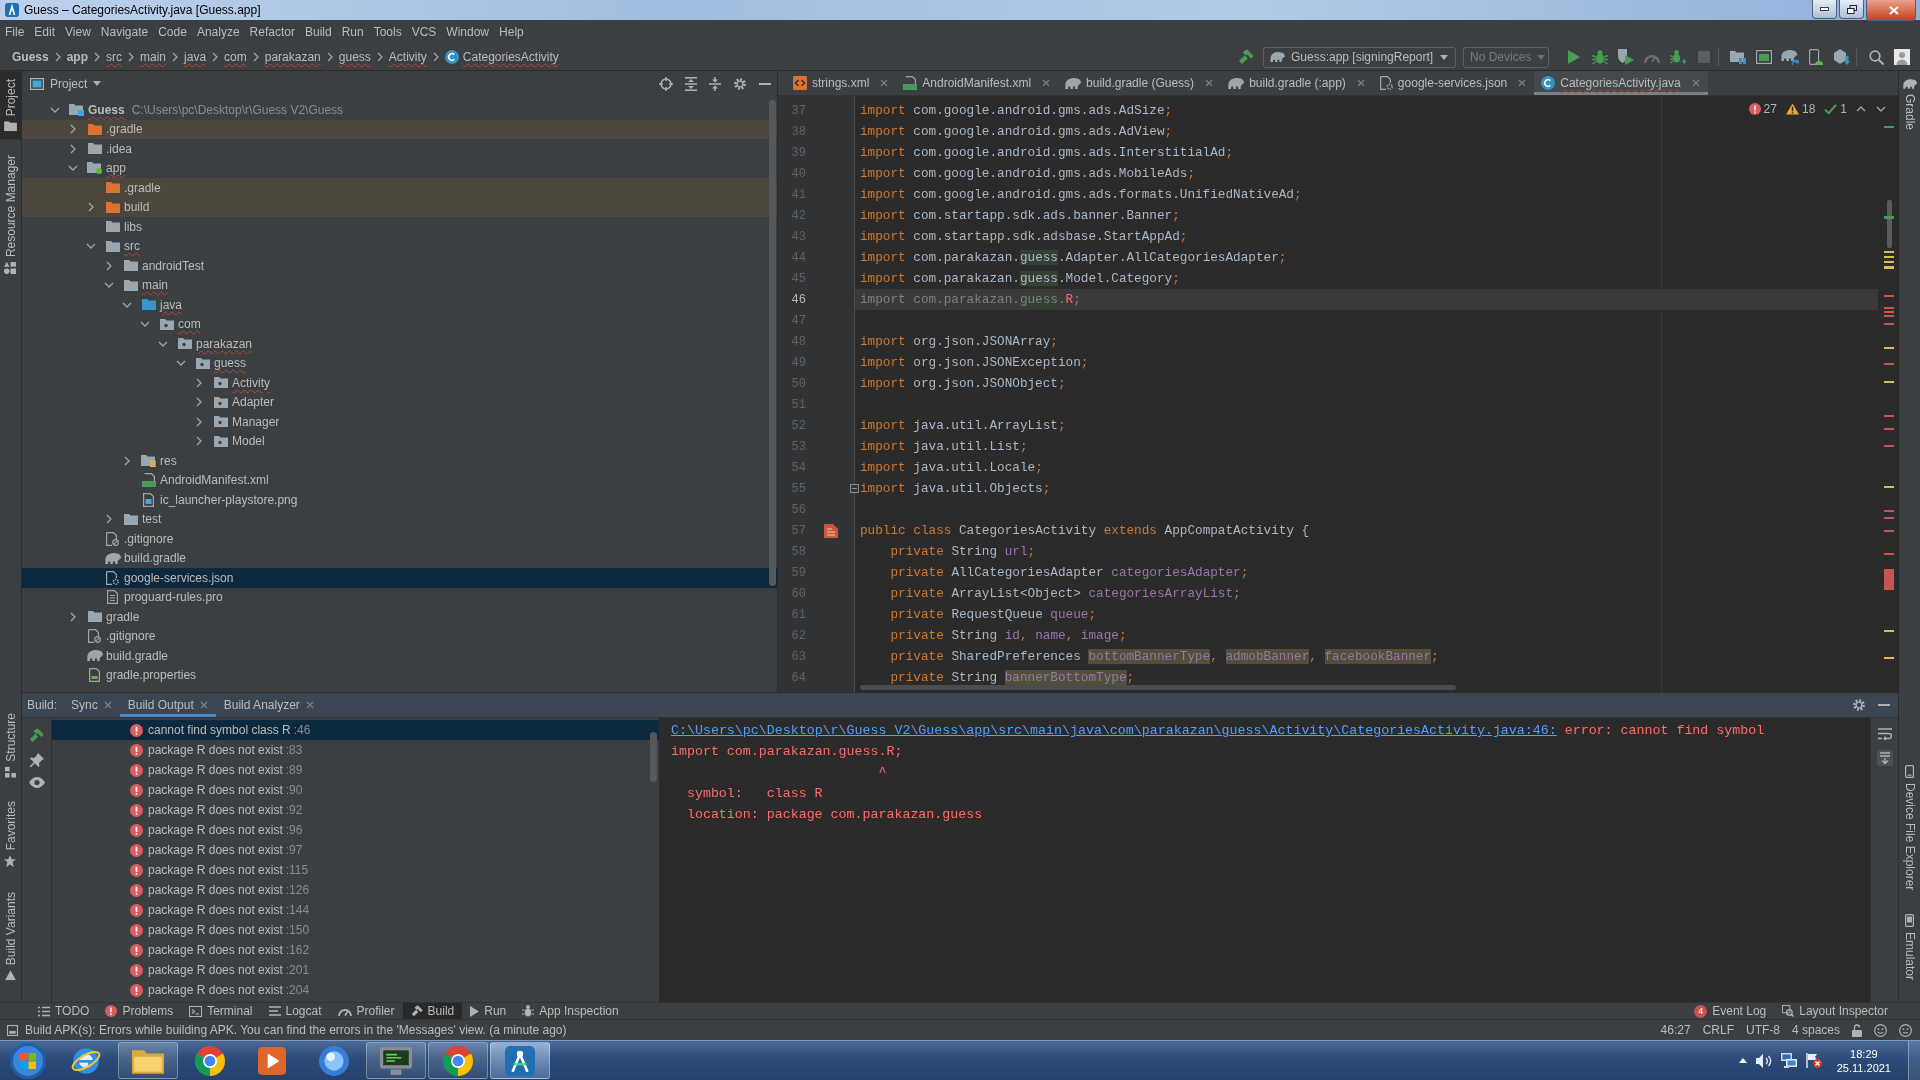 This screenshot has width=1920, height=1080. I want to click on folder-grid-icon, so click(1738, 57).